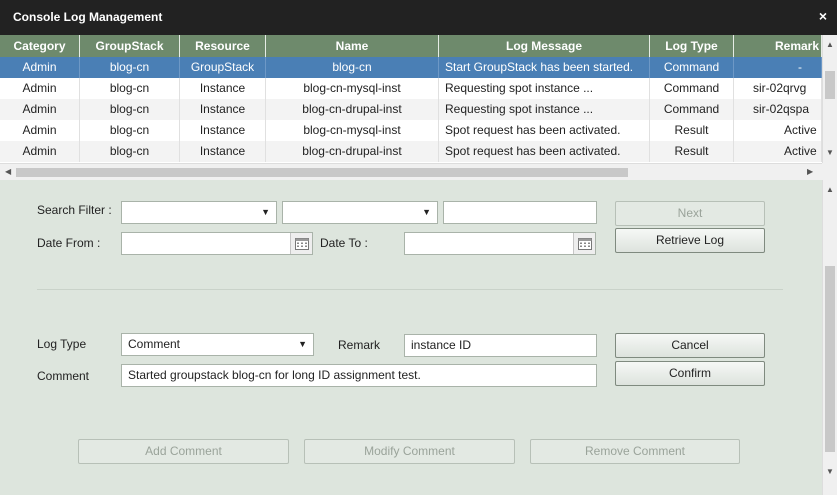 The width and height of the screenshot is (837, 495). What do you see at coordinates (692, 46) in the screenshot?
I see `column-header-log-type: Log Type` at bounding box center [692, 46].